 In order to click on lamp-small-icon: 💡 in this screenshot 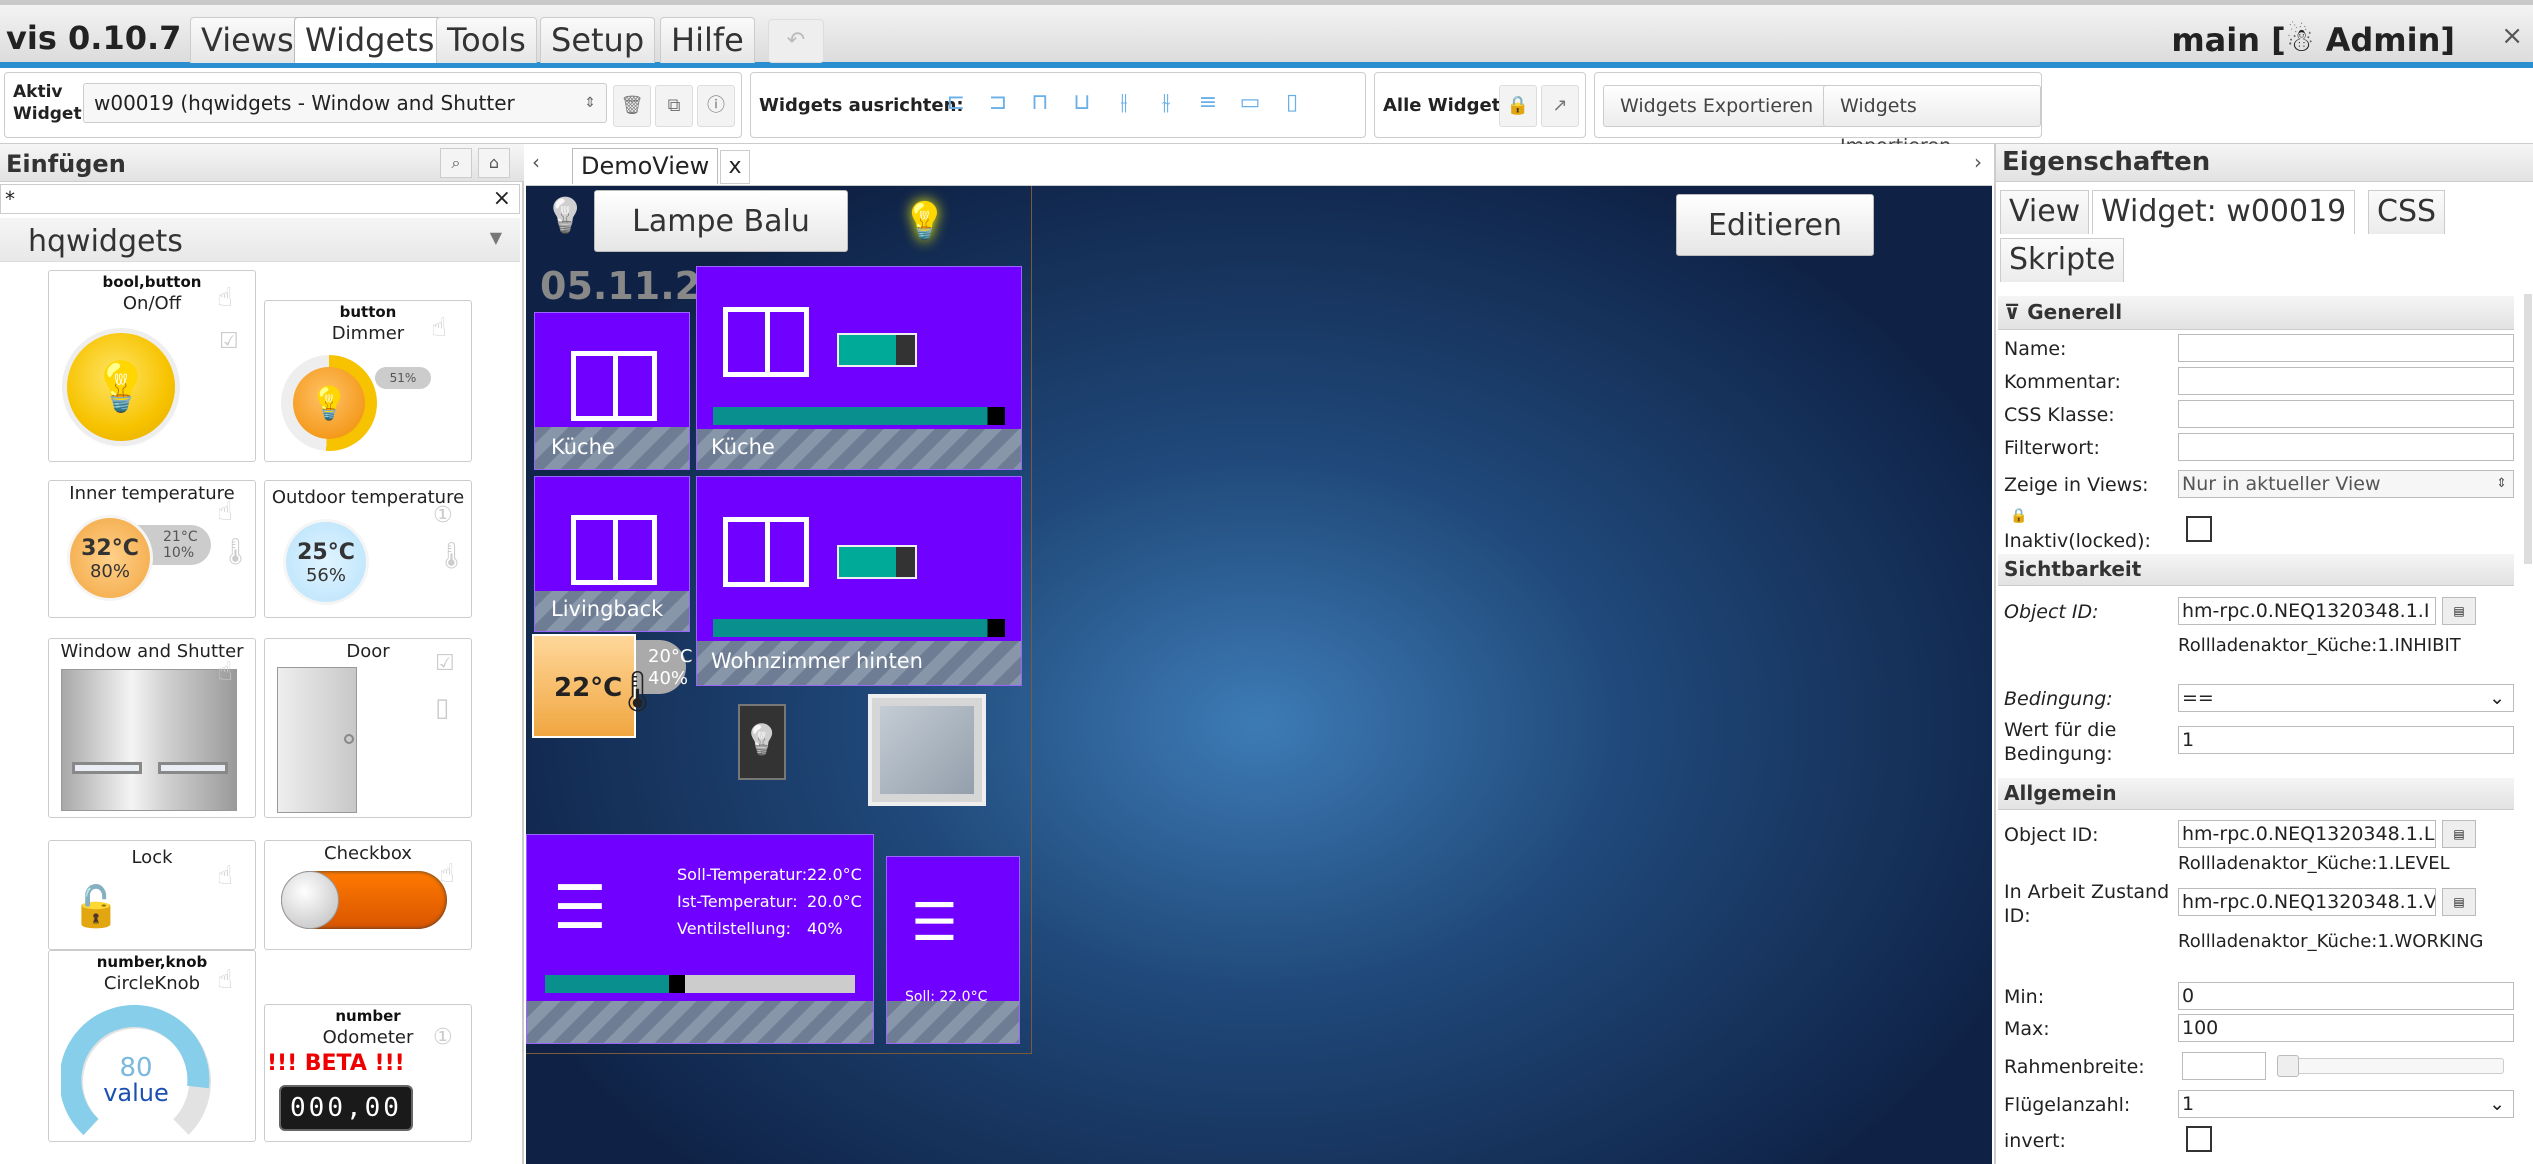, I will do `click(762, 742)`.